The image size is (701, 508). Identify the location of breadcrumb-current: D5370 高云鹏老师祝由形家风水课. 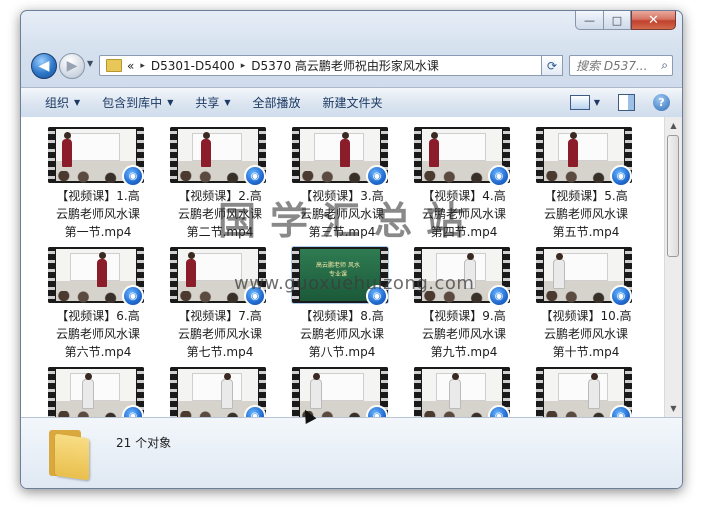
(345, 65).